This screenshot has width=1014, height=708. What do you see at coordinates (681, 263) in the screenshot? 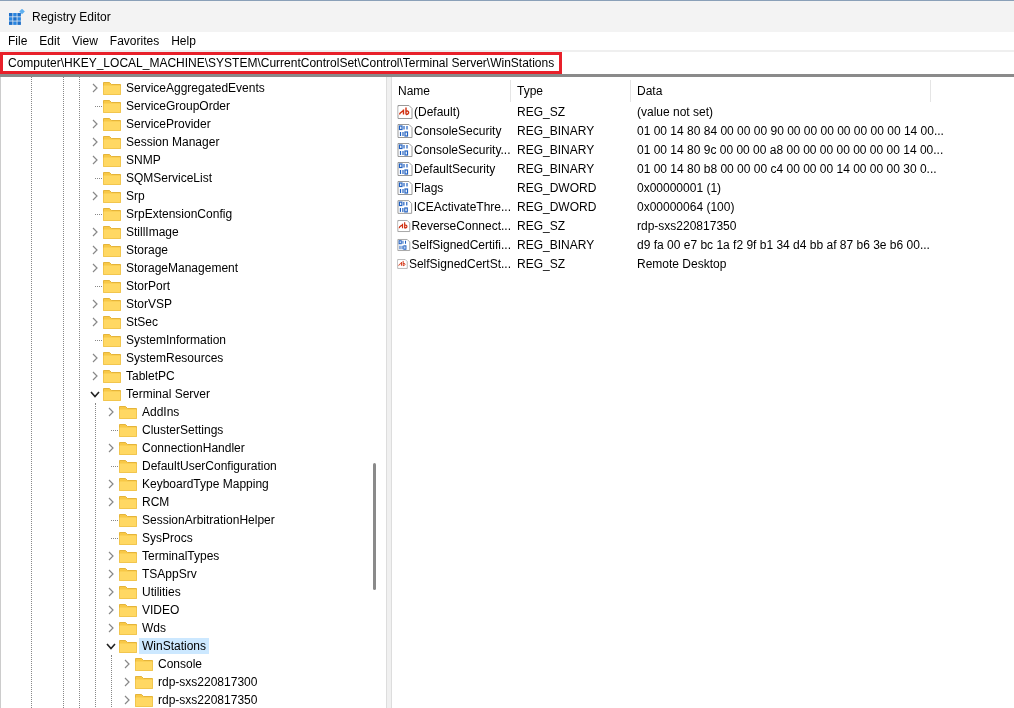
I see `value-data: Remote Desktop` at bounding box center [681, 263].